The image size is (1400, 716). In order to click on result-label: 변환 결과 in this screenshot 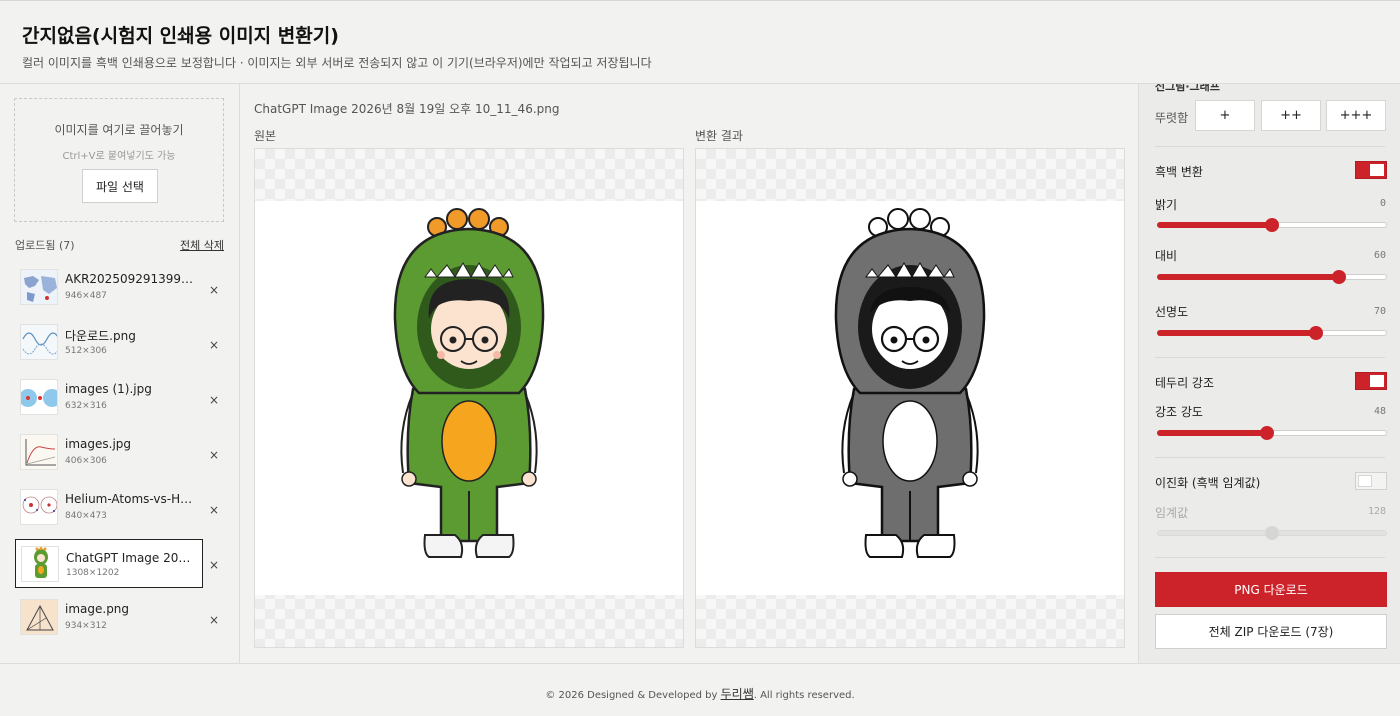, I will do `click(719, 136)`.